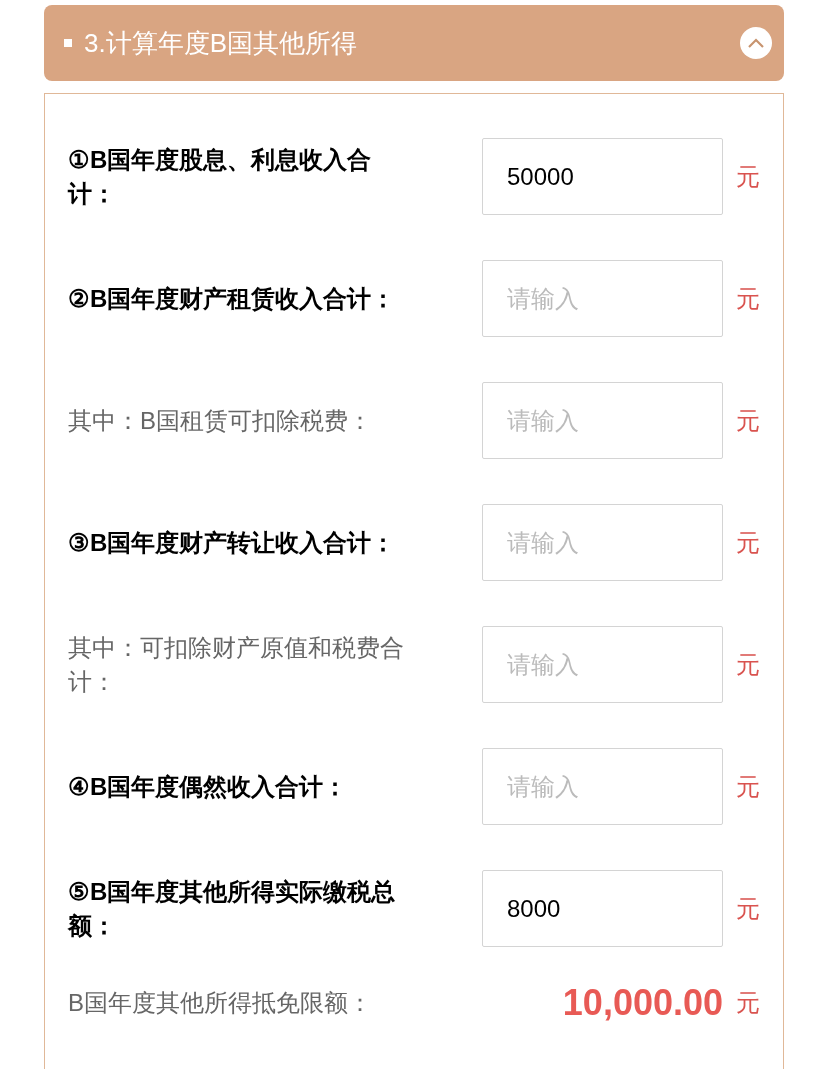 This screenshot has height=1069, width=828. I want to click on field-label: 其中：B国租赁可扣除税费：, so click(220, 420).